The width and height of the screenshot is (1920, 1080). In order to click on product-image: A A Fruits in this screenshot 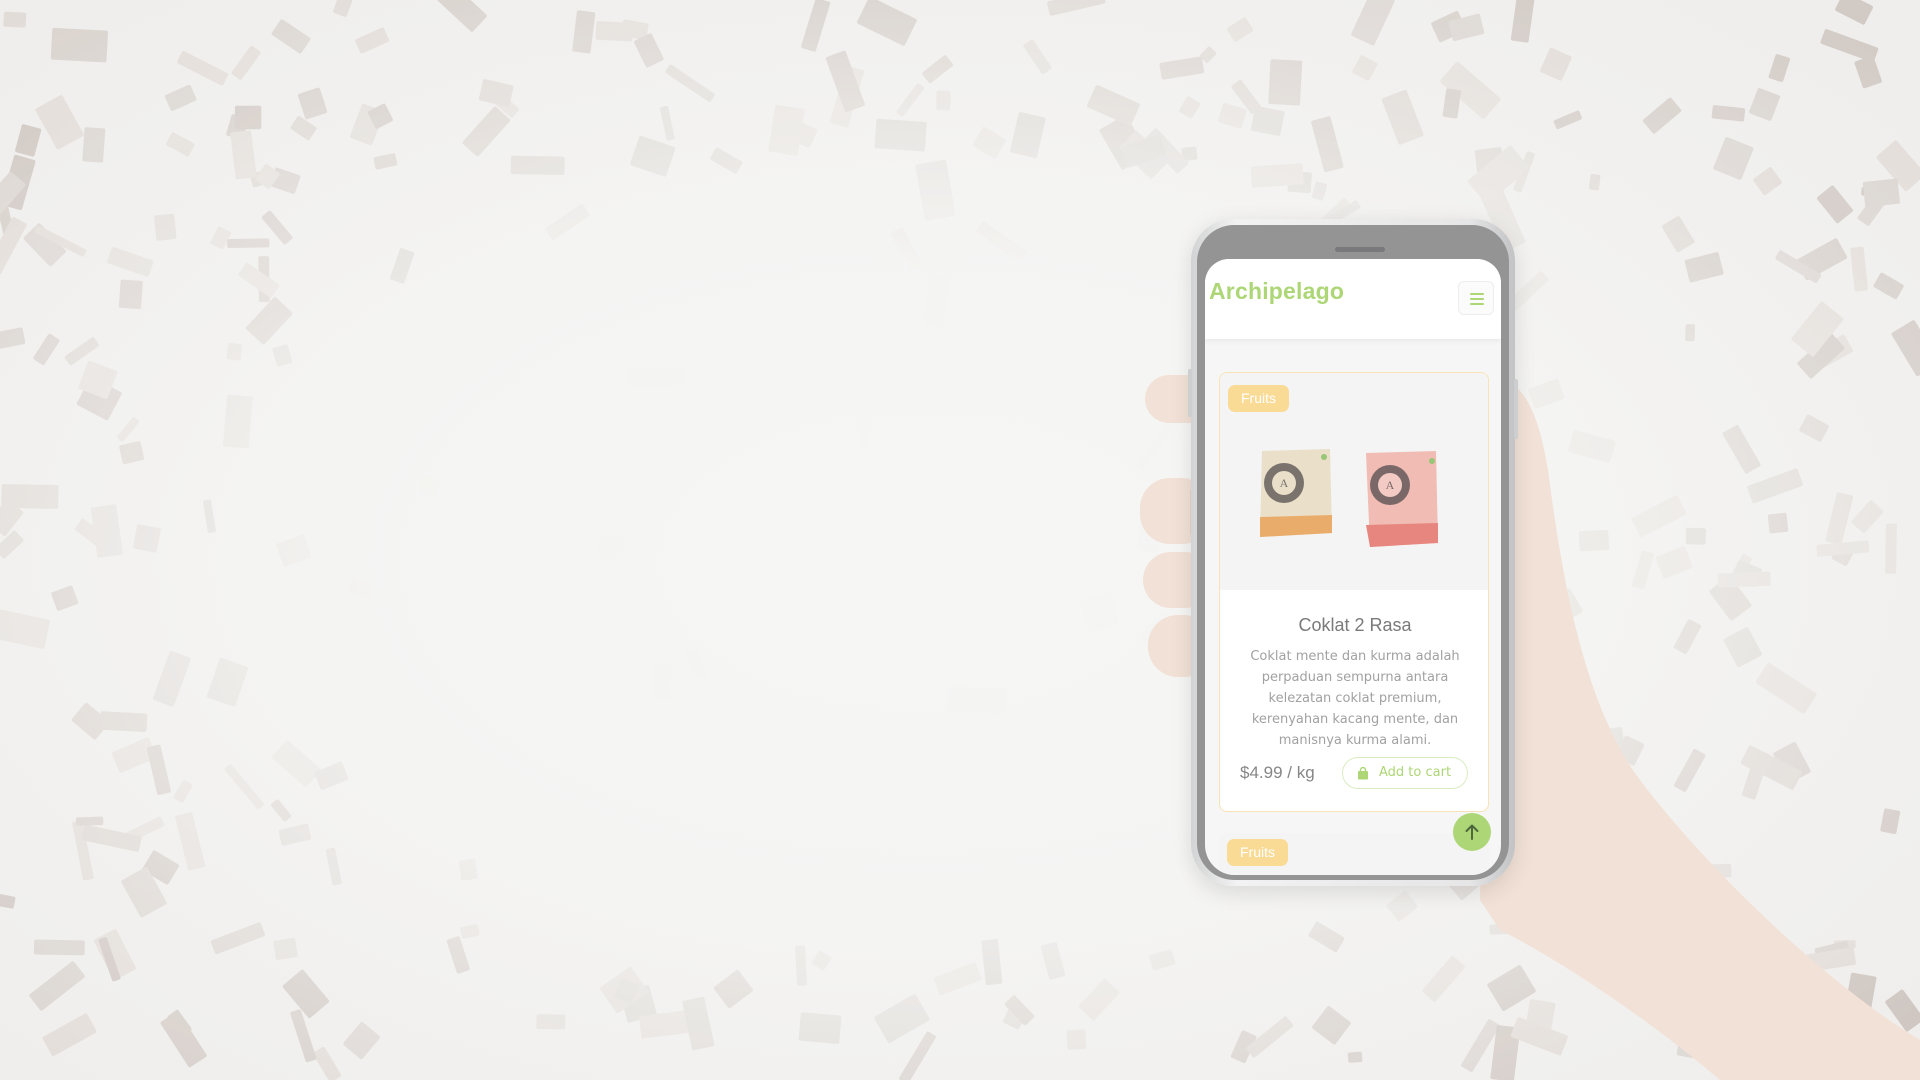, I will do `click(1354, 481)`.